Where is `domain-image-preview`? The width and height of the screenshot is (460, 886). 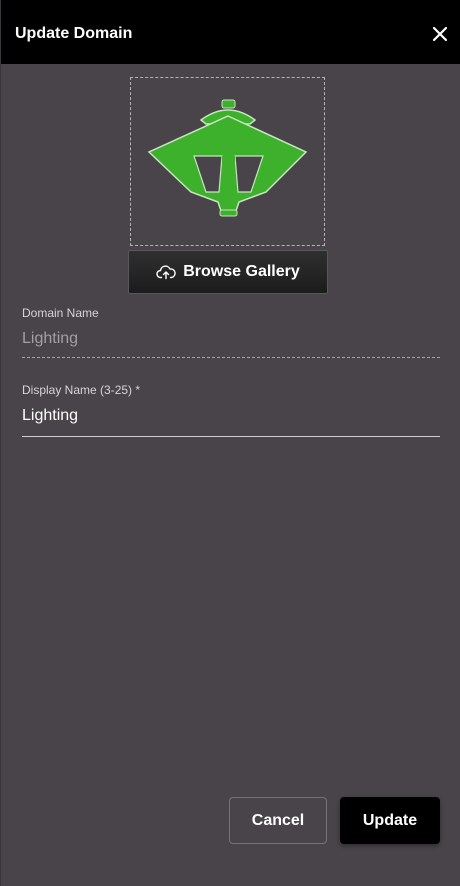 domain-image-preview is located at coordinates (227, 161).